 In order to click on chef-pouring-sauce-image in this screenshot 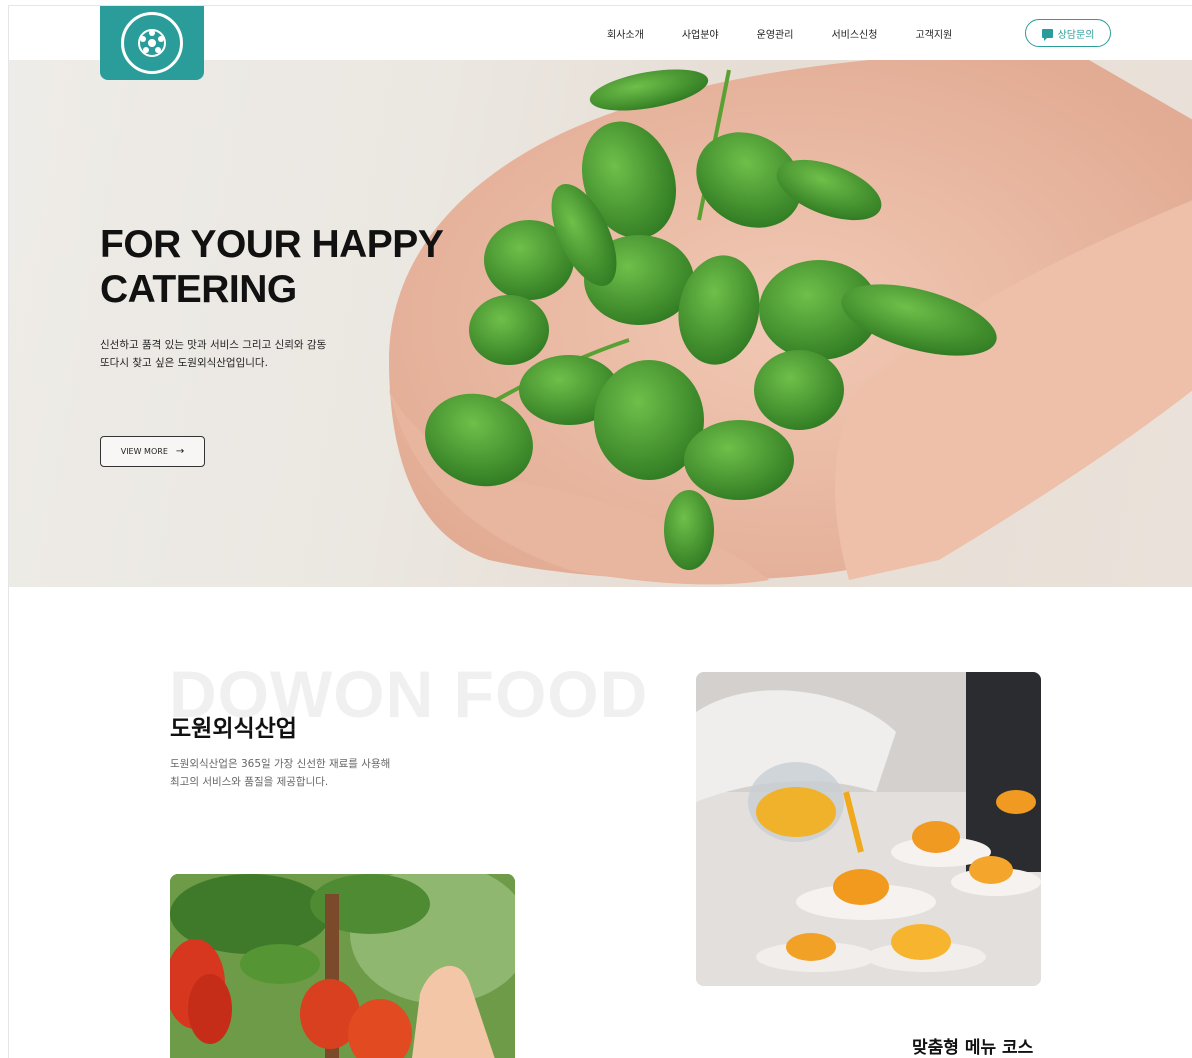, I will do `click(868, 829)`.